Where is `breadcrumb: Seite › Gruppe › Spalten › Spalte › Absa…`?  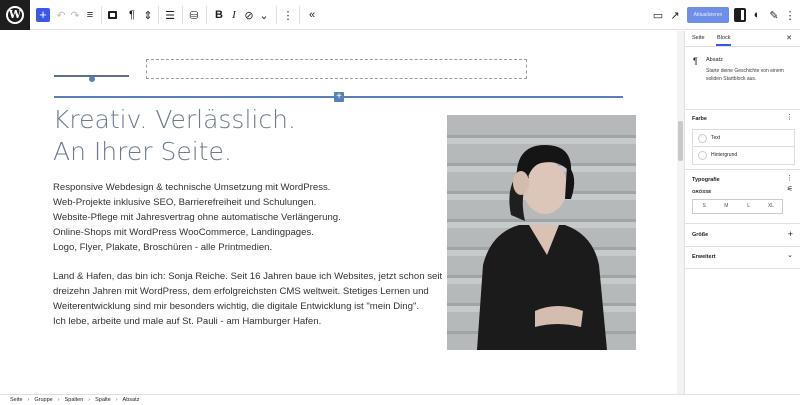 breadcrumb: Seite › Gruppe › Spalten › Spalte › Absa… is located at coordinates (400, 399).